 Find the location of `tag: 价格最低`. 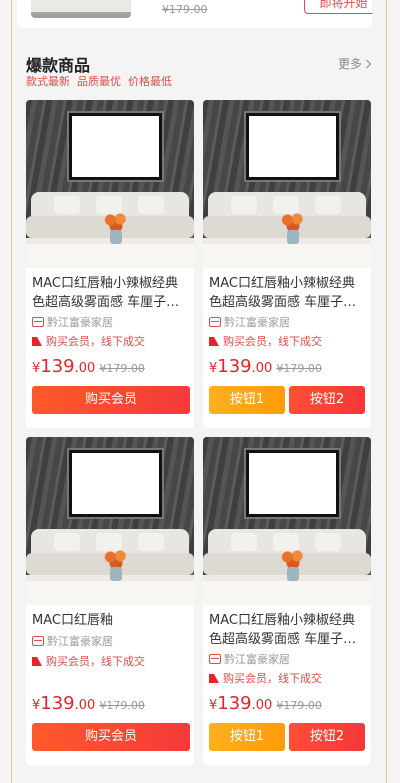

tag: 价格最低 is located at coordinates (150, 81).